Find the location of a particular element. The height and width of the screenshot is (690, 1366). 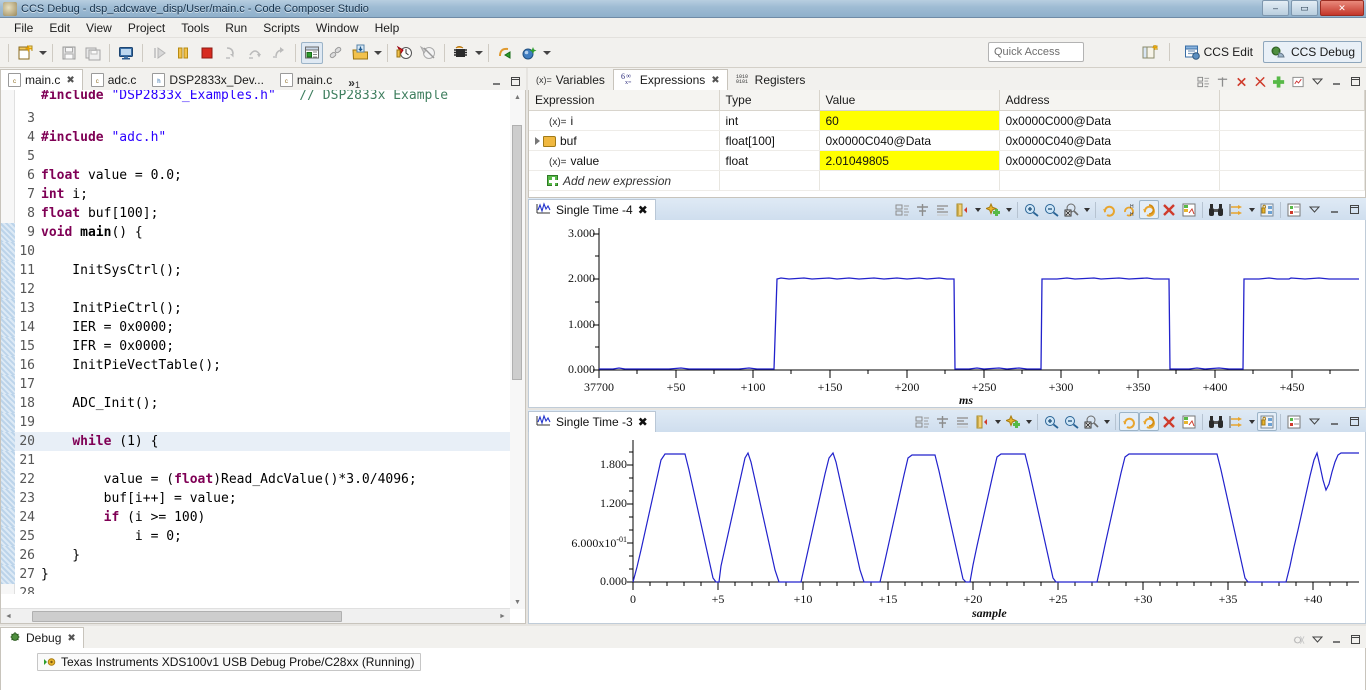

show-type-icon is located at coordinates (1203, 81).